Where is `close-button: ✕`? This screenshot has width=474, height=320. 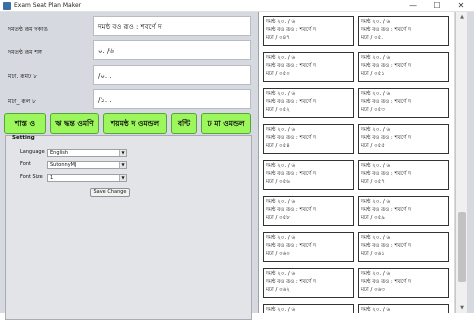
close-button: ✕ is located at coordinates (461, 6).